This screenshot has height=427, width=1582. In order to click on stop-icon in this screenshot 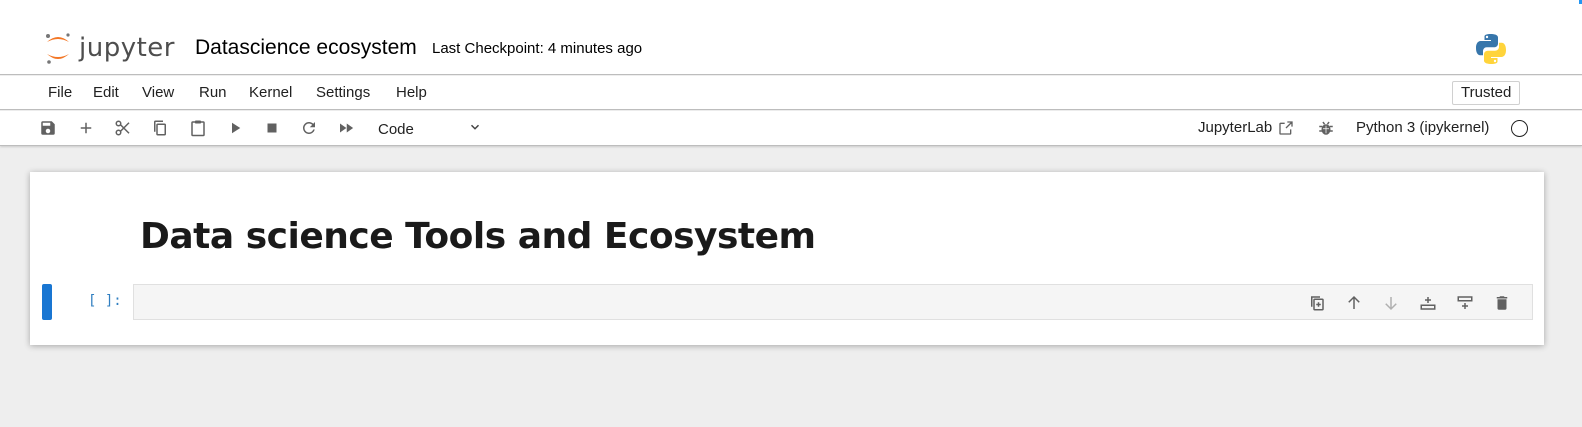, I will do `click(272, 128)`.